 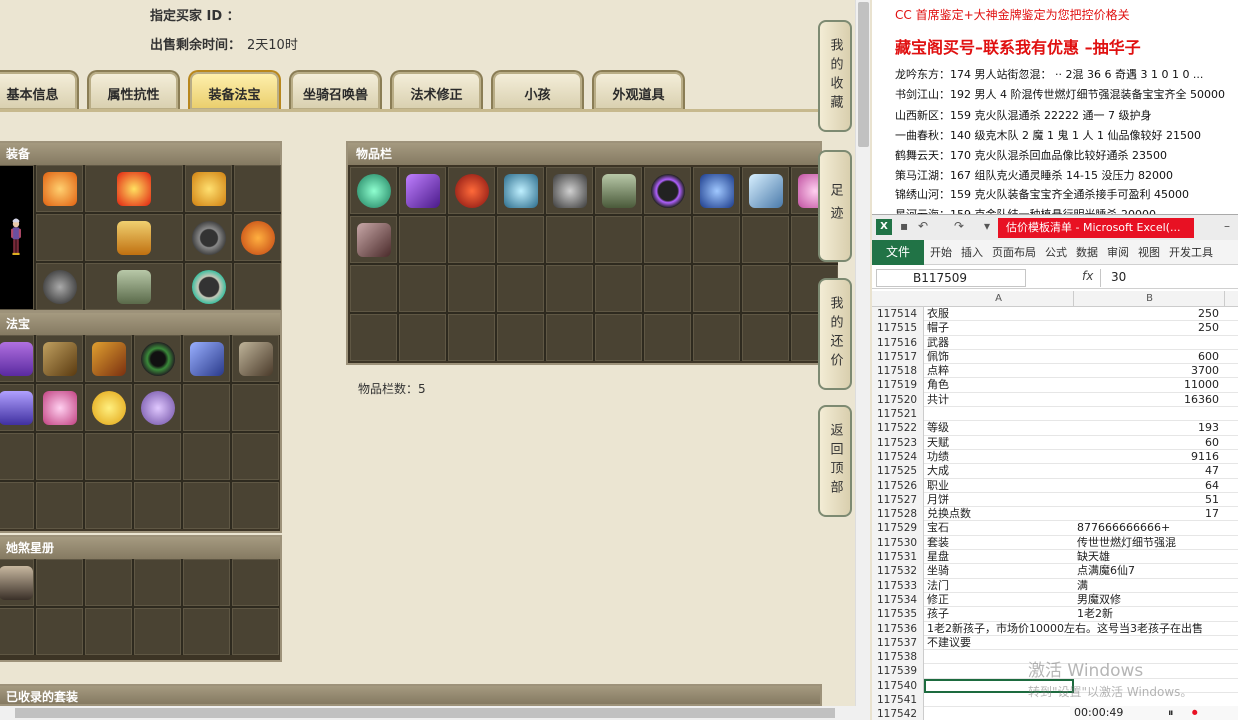 I want to click on cell-a: 武器, so click(x=1001, y=343).